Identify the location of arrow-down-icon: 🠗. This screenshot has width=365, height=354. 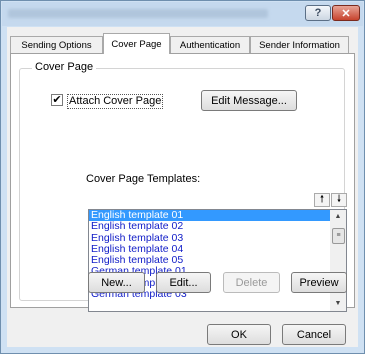
(339, 199).